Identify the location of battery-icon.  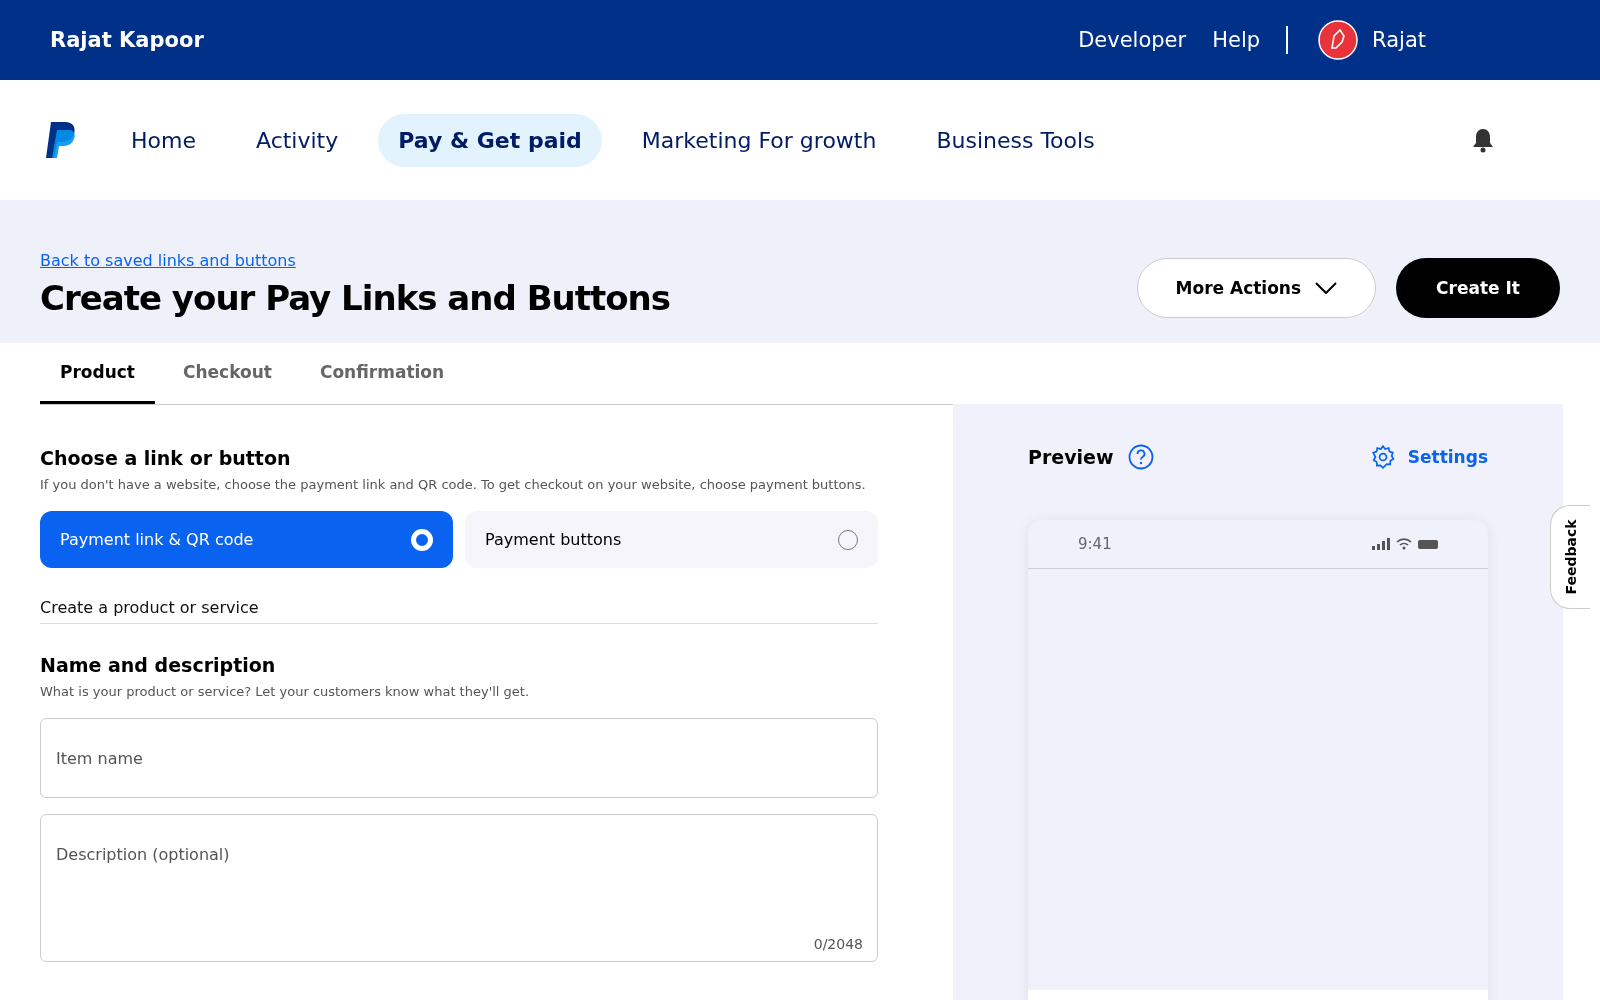
(1428, 544).